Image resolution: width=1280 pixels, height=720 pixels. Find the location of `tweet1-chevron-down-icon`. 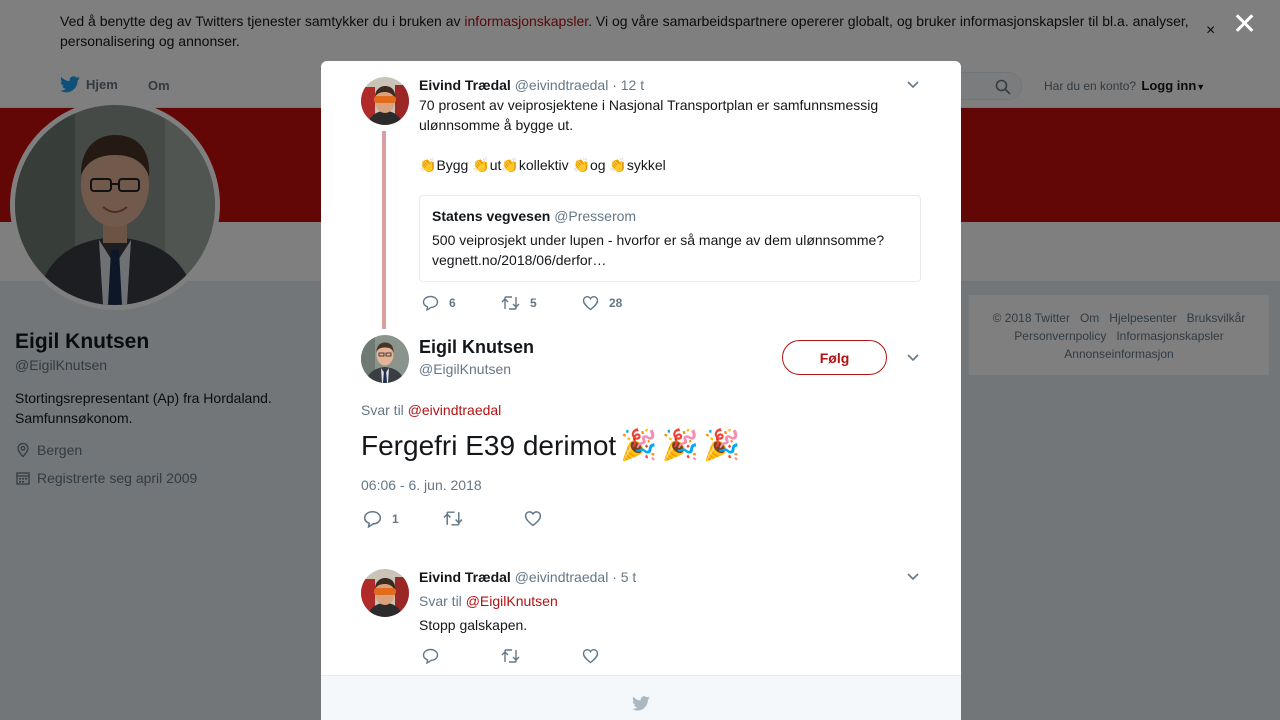

tweet1-chevron-down-icon is located at coordinates (913, 85).